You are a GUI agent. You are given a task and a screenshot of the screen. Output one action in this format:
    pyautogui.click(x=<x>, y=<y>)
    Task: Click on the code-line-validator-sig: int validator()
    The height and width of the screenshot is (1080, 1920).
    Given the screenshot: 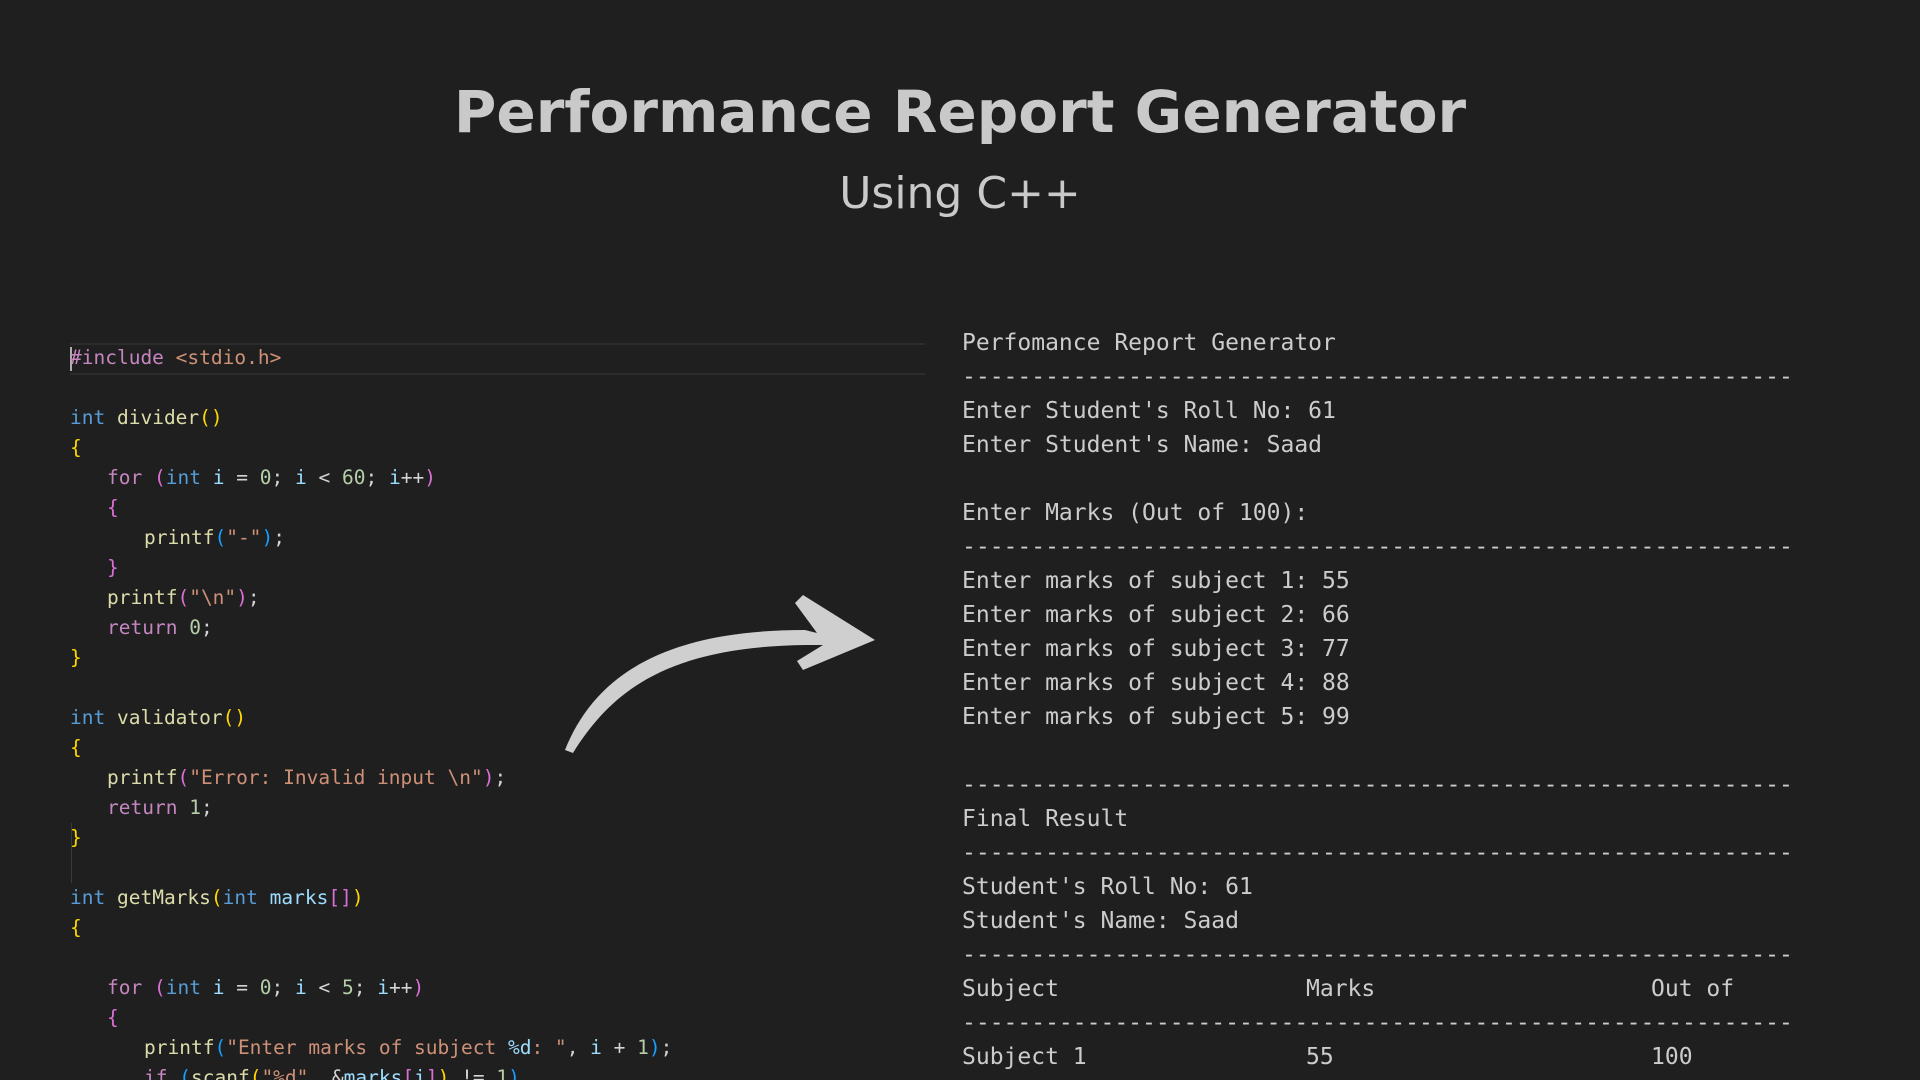 What is the action you would take?
    pyautogui.click(x=158, y=718)
    